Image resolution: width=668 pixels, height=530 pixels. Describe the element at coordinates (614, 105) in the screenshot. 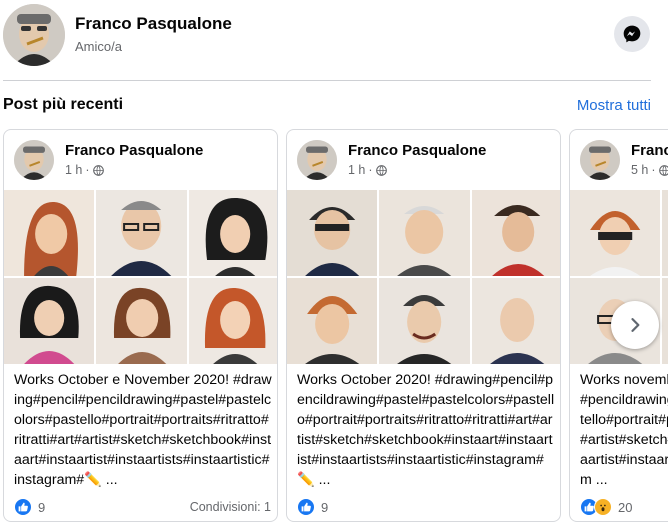

I see `see-all-link: Mostra tutti` at that location.